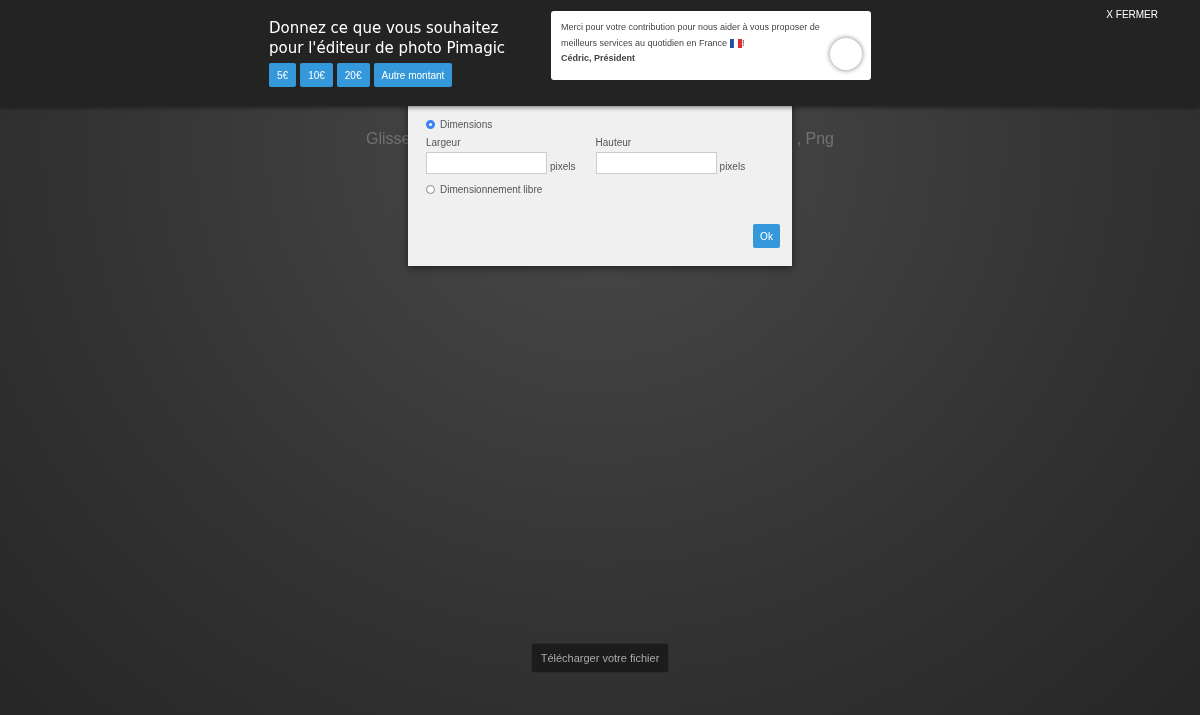  I want to click on radio-label: Dimensionnement libre, so click(491, 189).